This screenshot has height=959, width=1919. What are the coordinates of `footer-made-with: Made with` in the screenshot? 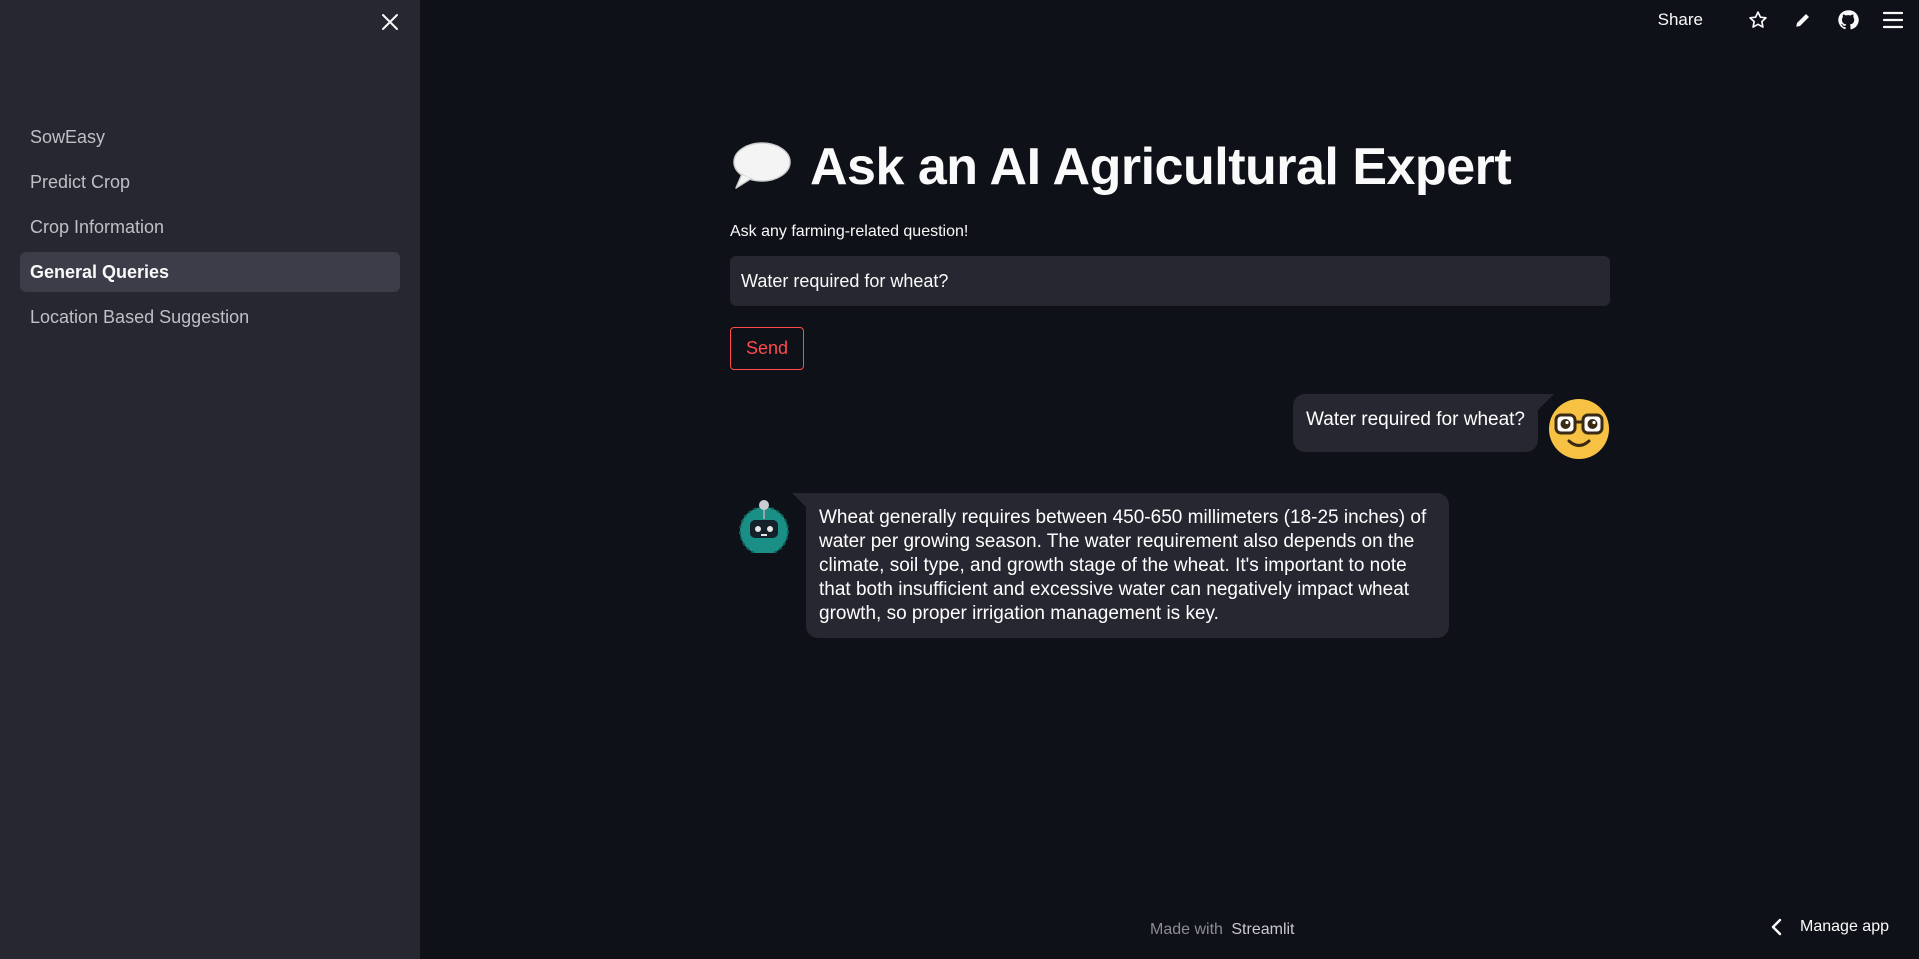 It's located at (1186, 929).